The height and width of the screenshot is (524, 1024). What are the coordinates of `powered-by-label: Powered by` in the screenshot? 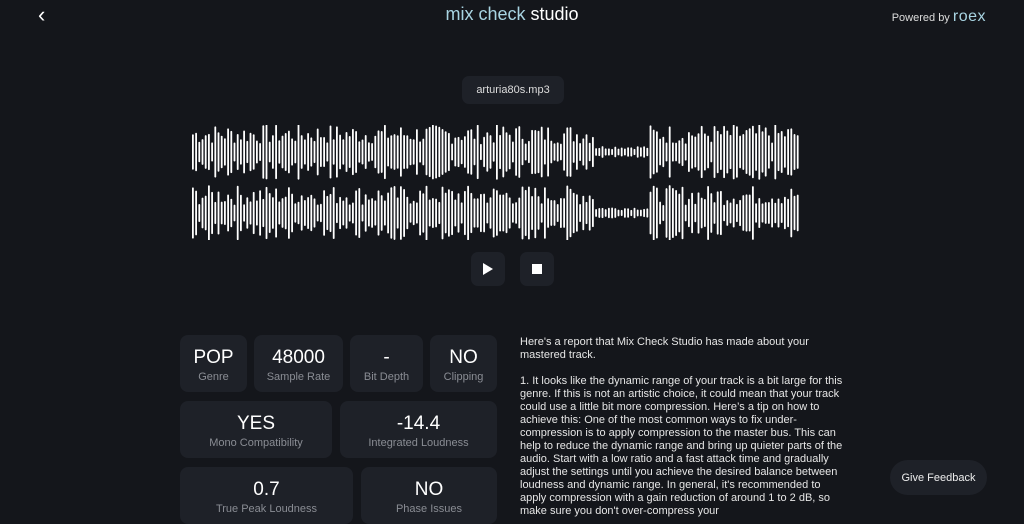 It's located at (922, 18).